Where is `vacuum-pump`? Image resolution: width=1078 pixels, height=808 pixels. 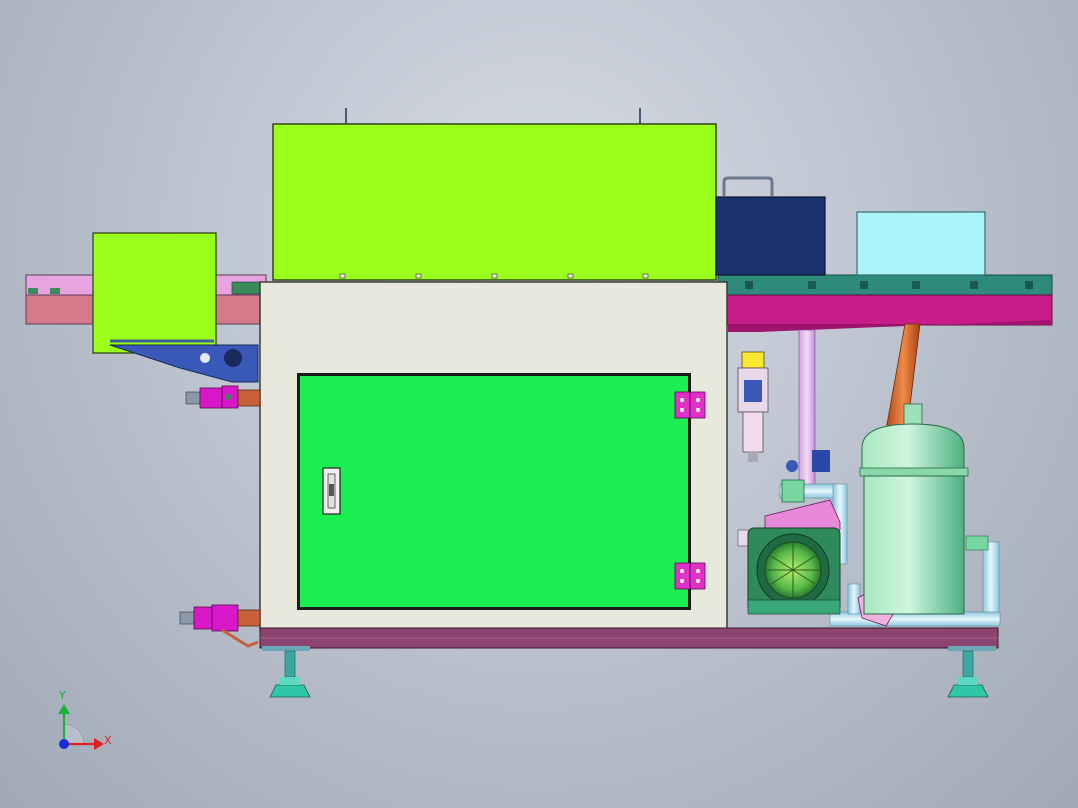 vacuum-pump is located at coordinates (789, 547).